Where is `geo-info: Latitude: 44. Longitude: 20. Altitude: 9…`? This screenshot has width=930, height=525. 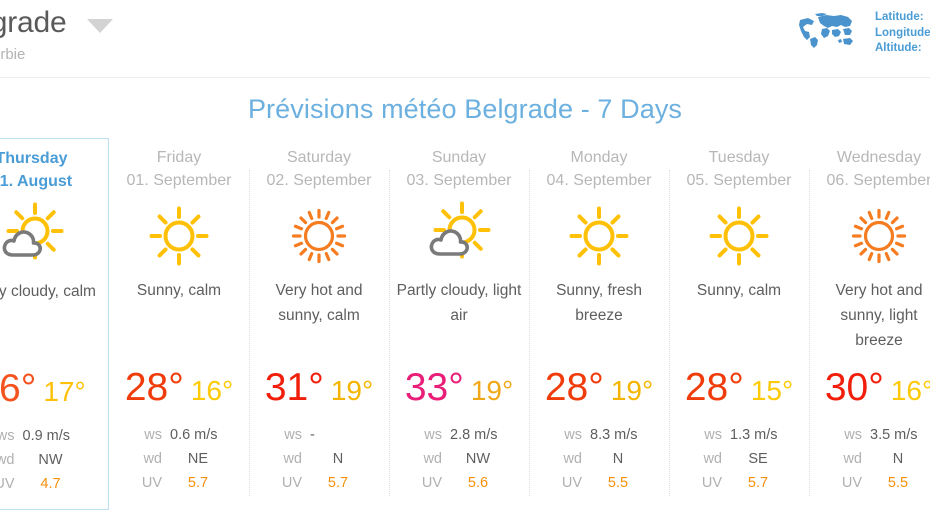 geo-info: Latitude: 44. Longitude: 20. Altitude: 9… is located at coordinates (862, 33).